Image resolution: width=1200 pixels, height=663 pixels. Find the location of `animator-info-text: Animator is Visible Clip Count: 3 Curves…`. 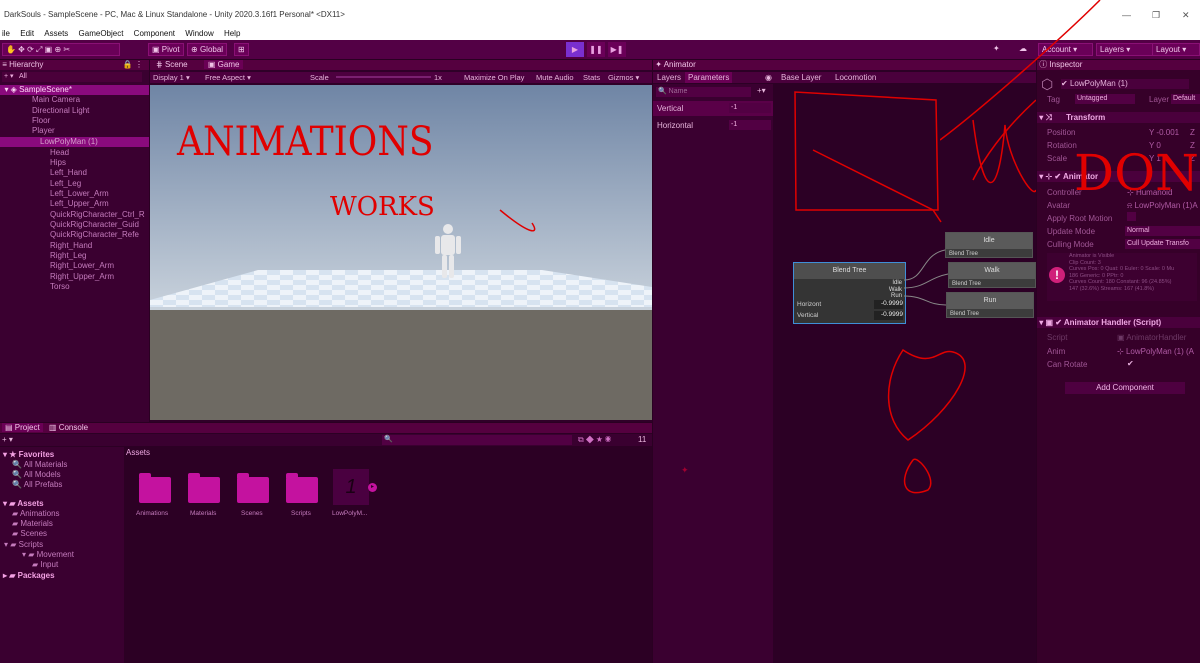

animator-info-text: Animator is Visible Clip Count: 3 Curves… is located at coordinates (1122, 272).